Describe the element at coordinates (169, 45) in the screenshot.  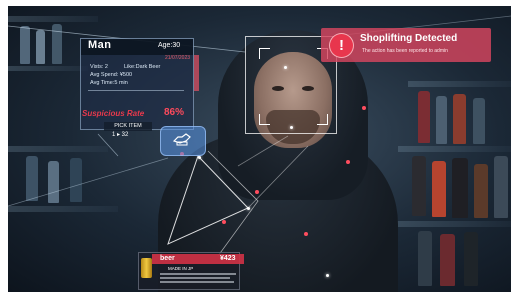
I see `person-age: Age:30` at that location.